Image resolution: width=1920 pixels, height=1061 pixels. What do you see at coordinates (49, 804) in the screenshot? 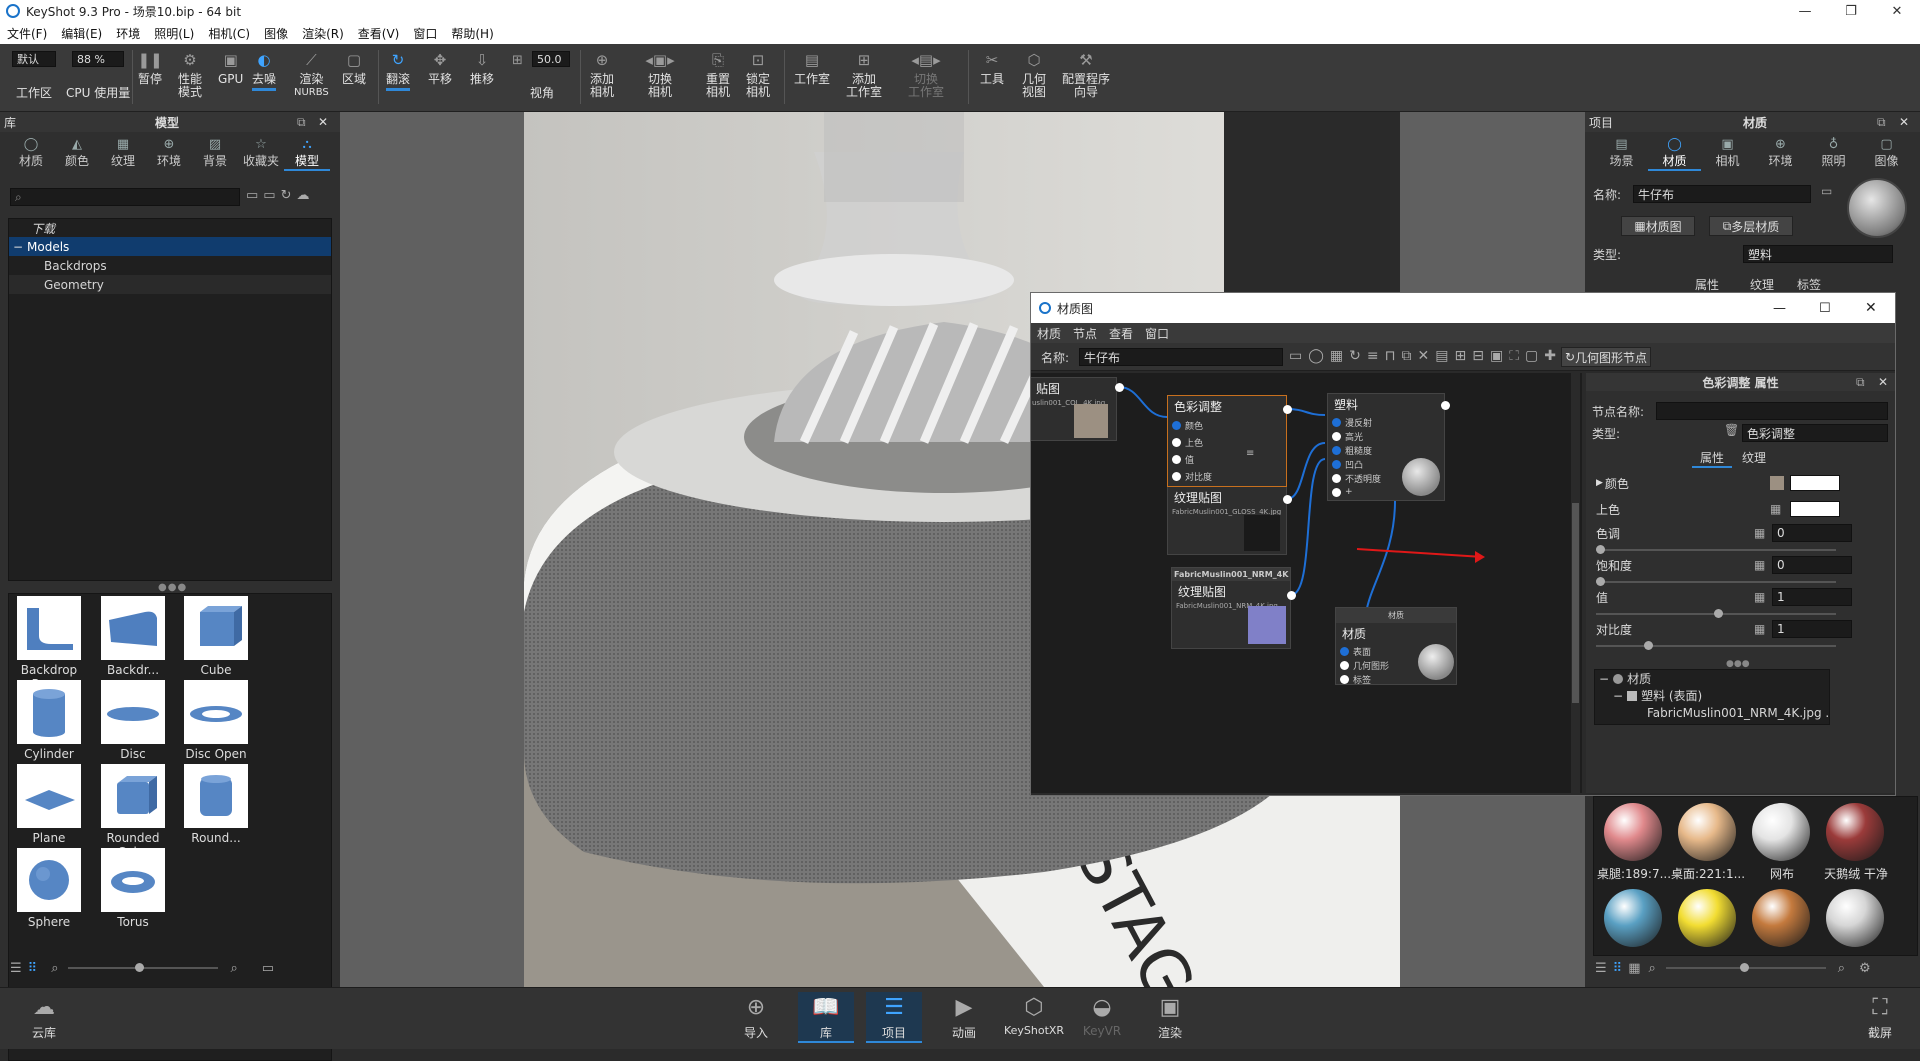
I see `model-plane: Plane` at bounding box center [49, 804].